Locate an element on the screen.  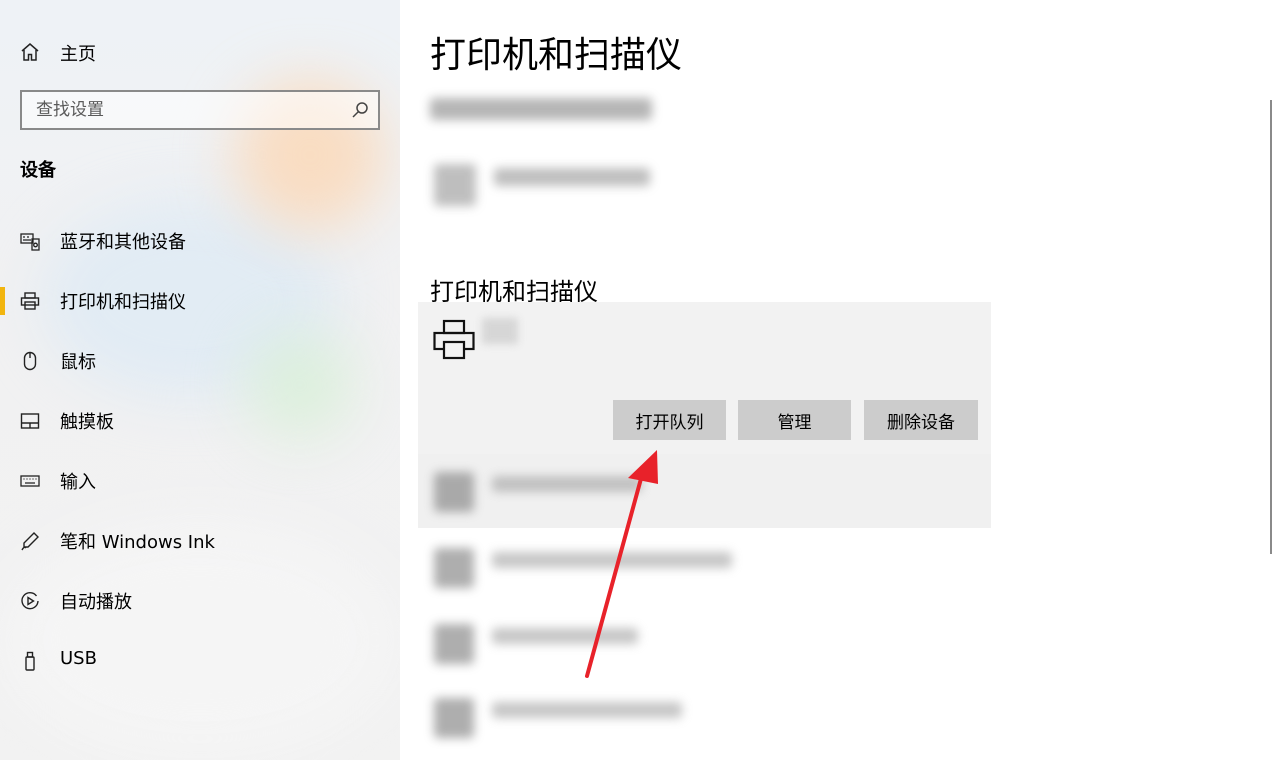
open-queue-button: 打开队列 is located at coordinates (669, 420).